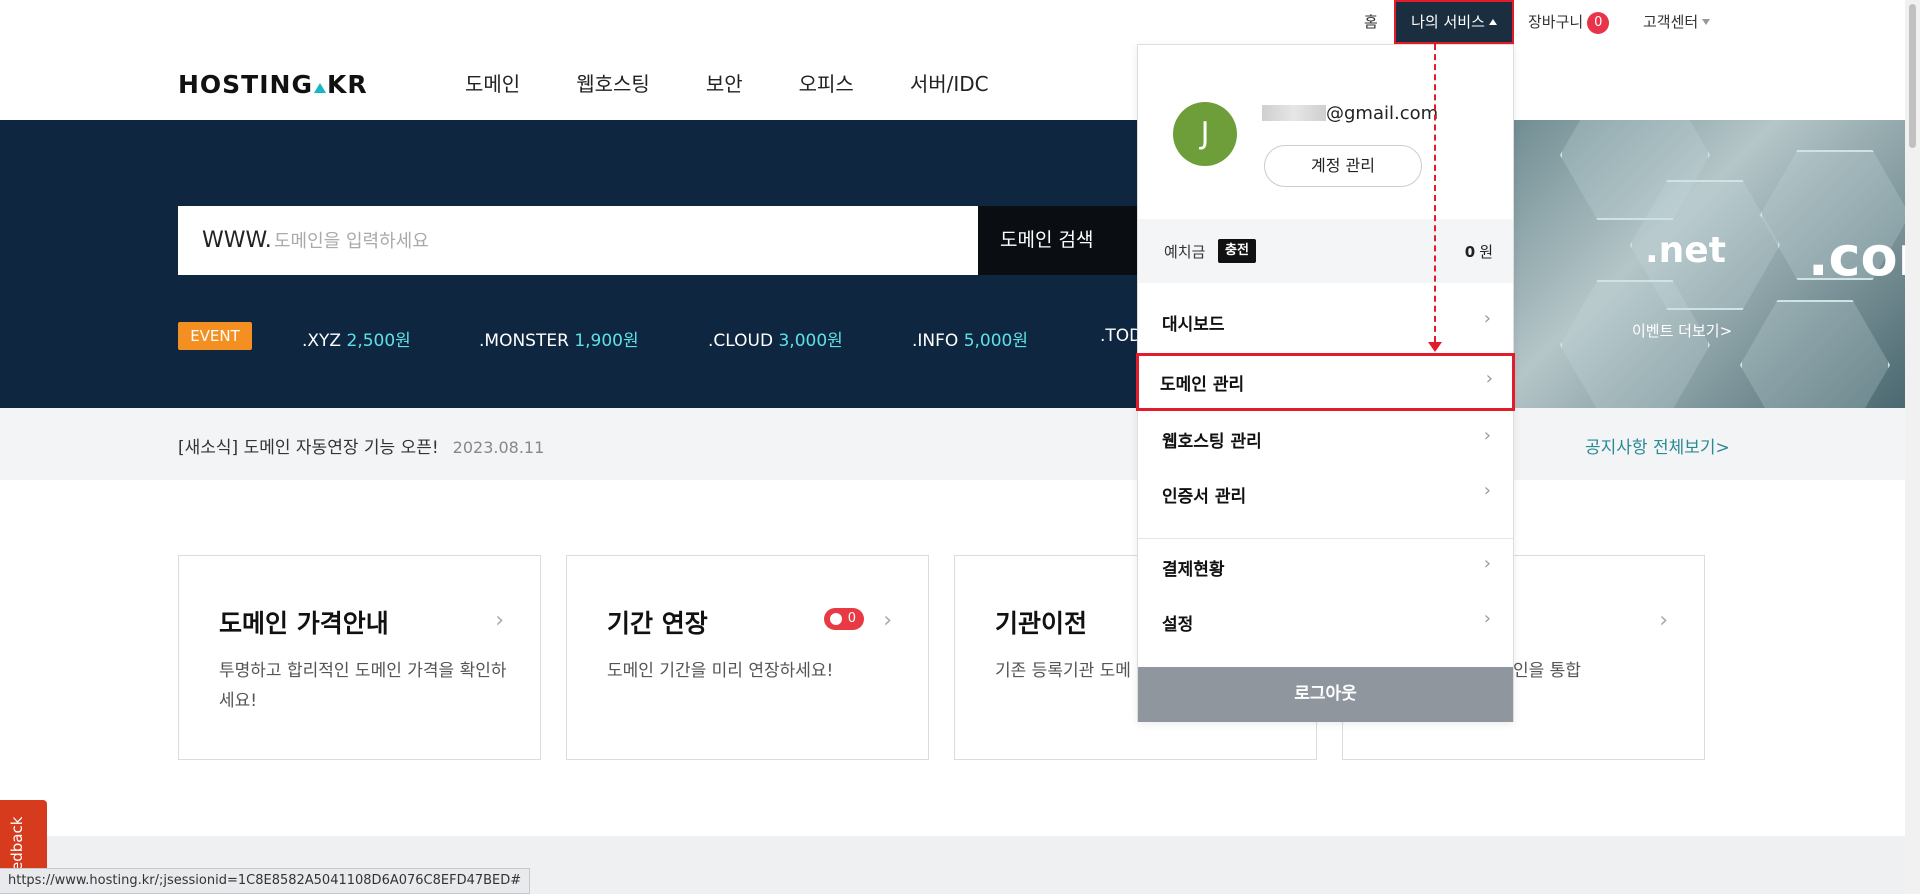 Image resolution: width=1920 pixels, height=894 pixels. I want to click on card-title: 기간 연장, so click(657, 623).